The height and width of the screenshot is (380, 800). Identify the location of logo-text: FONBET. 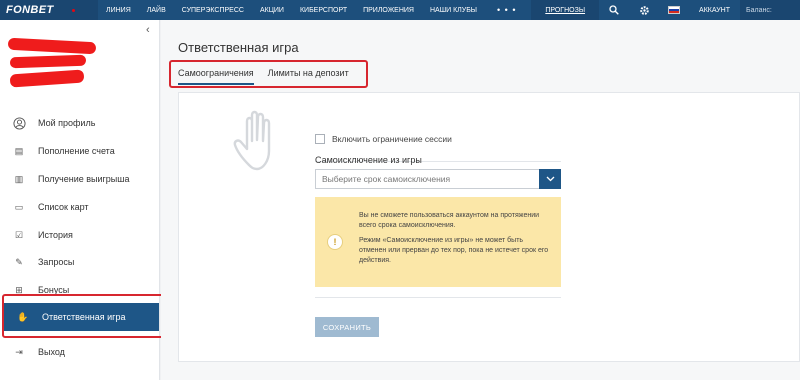
(30, 10).